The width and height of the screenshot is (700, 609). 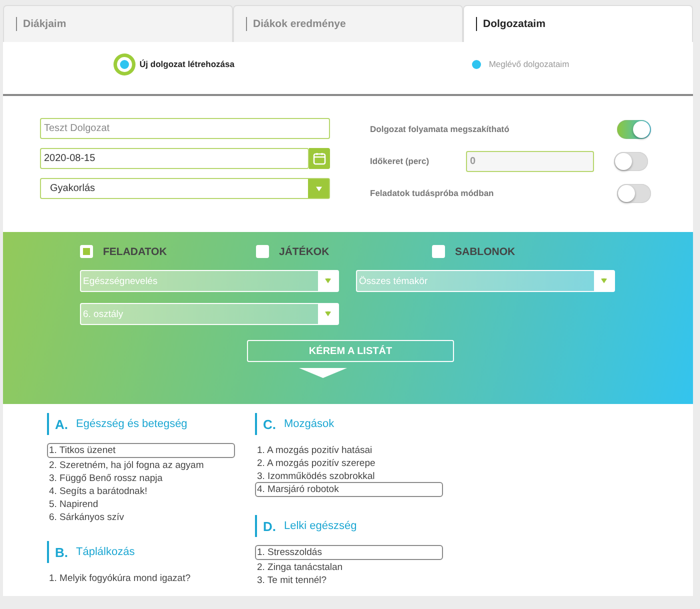 I want to click on calendar-icon, so click(x=319, y=158).